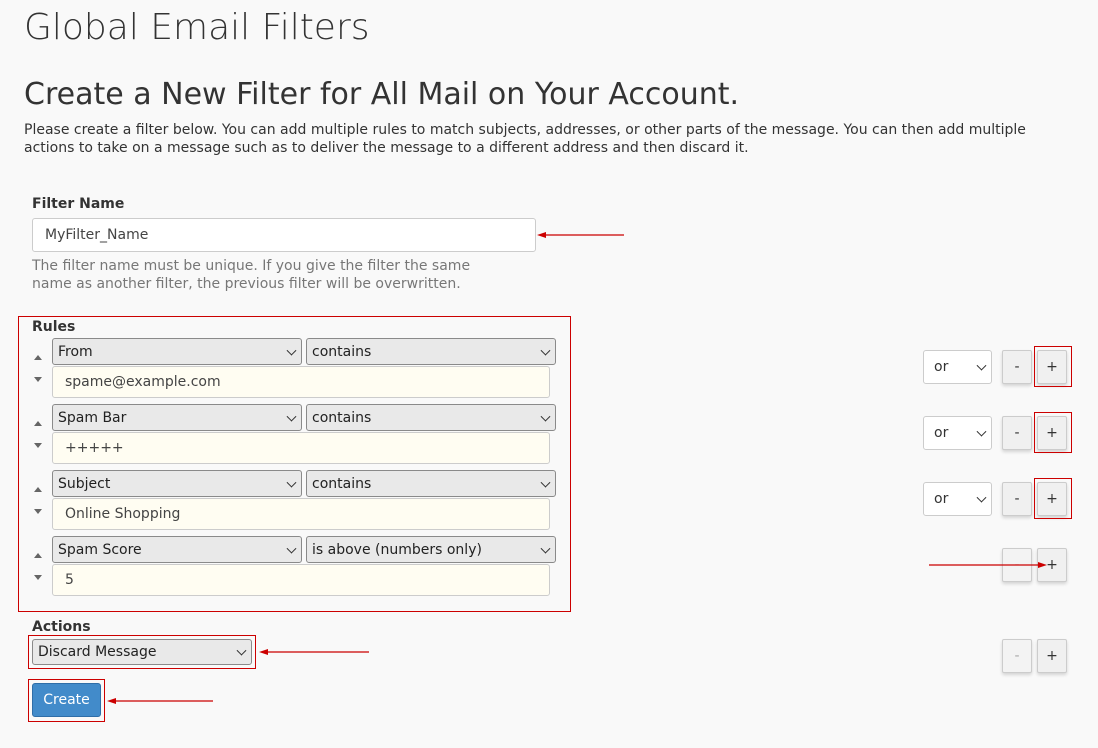 This screenshot has width=1098, height=748. Describe the element at coordinates (301, 448) in the screenshot. I see `rule-value-input: +++++` at that location.